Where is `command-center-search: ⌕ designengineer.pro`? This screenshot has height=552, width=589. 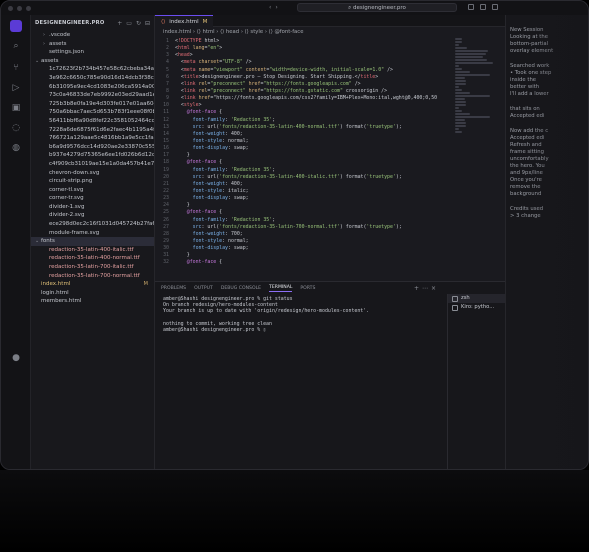 command-center-search: ⌕ designengineer.pro is located at coordinates (377, 7).